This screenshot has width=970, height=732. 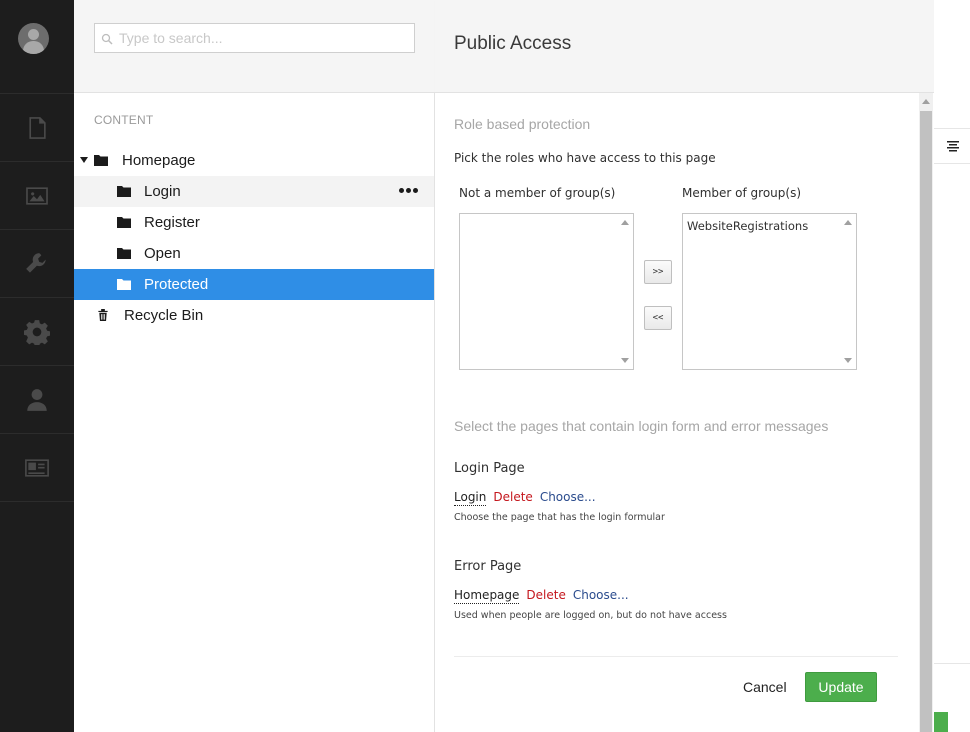 What do you see at coordinates (684, 46) in the screenshot?
I see `dialog-header: Public Access` at bounding box center [684, 46].